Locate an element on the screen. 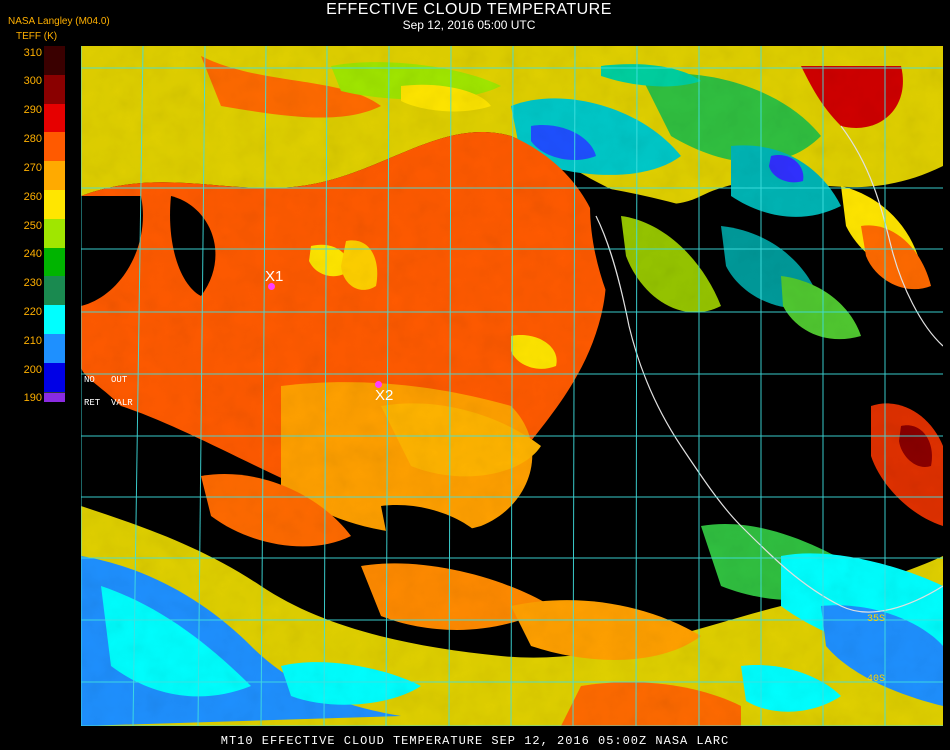  agency-label: NASA Langley (M04.0) is located at coordinates (59, 21).